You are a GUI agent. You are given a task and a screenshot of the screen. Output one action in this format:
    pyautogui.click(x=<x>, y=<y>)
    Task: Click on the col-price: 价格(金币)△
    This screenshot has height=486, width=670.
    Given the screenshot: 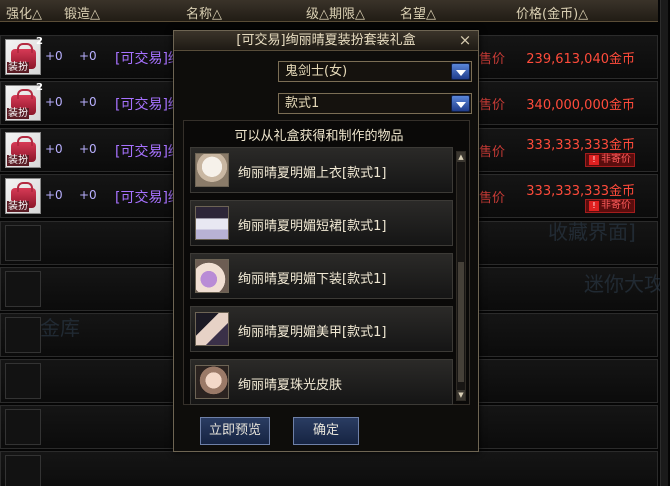 What is the action you would take?
    pyautogui.click(x=552, y=12)
    